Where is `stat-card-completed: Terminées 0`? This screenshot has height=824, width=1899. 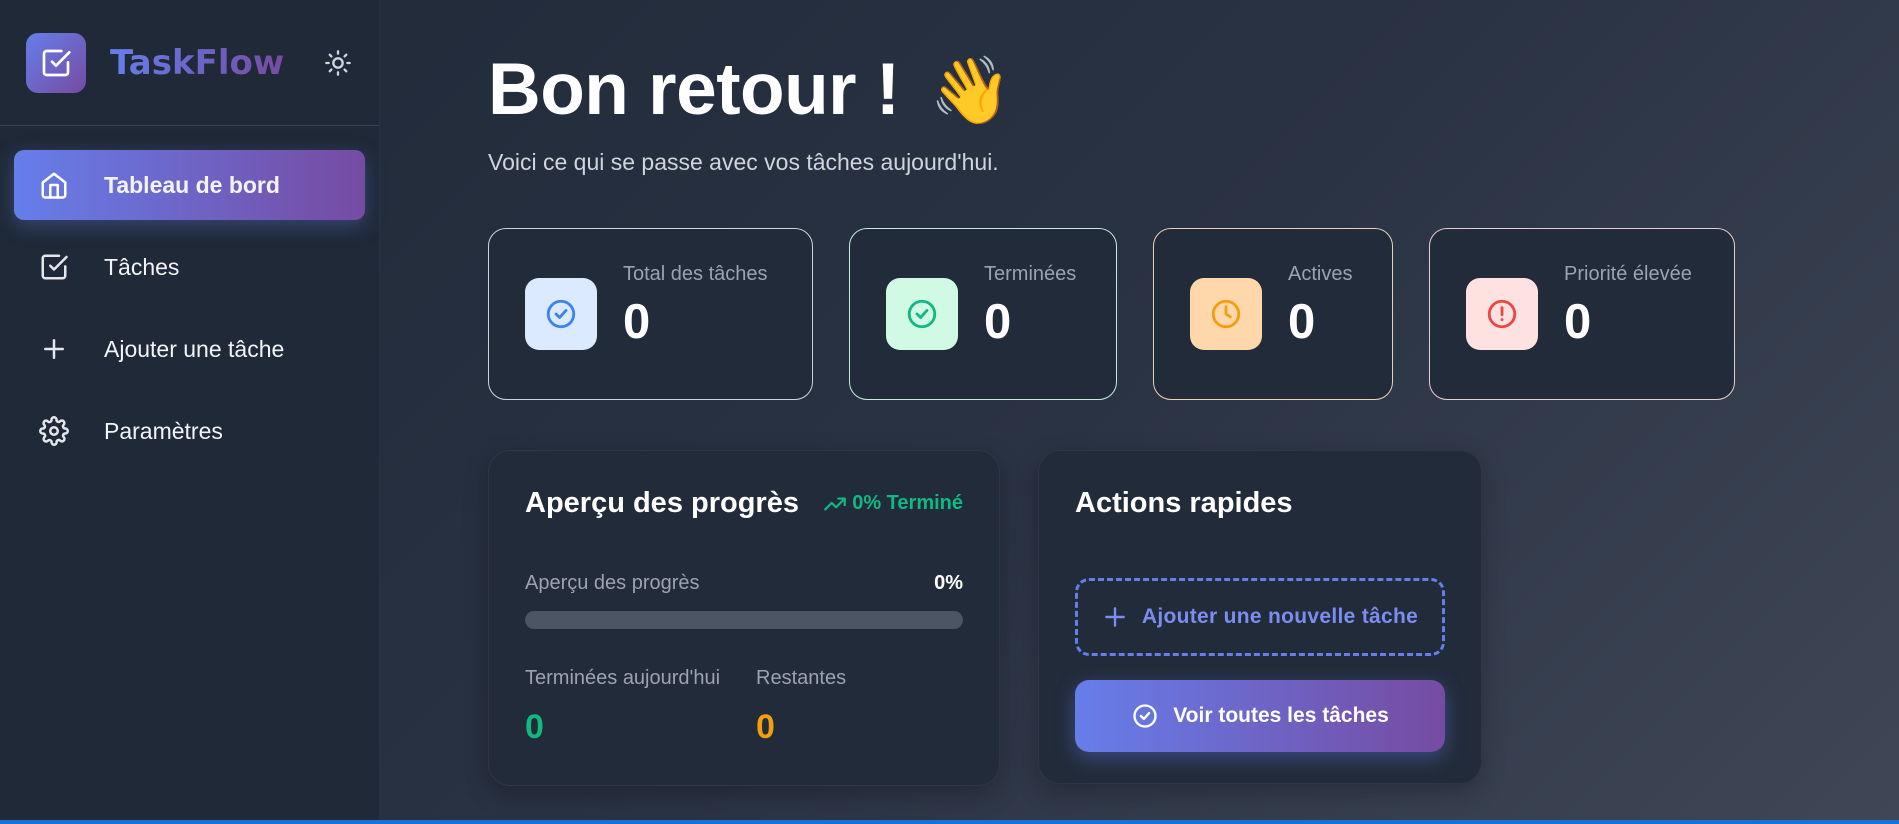 stat-card-completed: Terminées 0 is located at coordinates (983, 314).